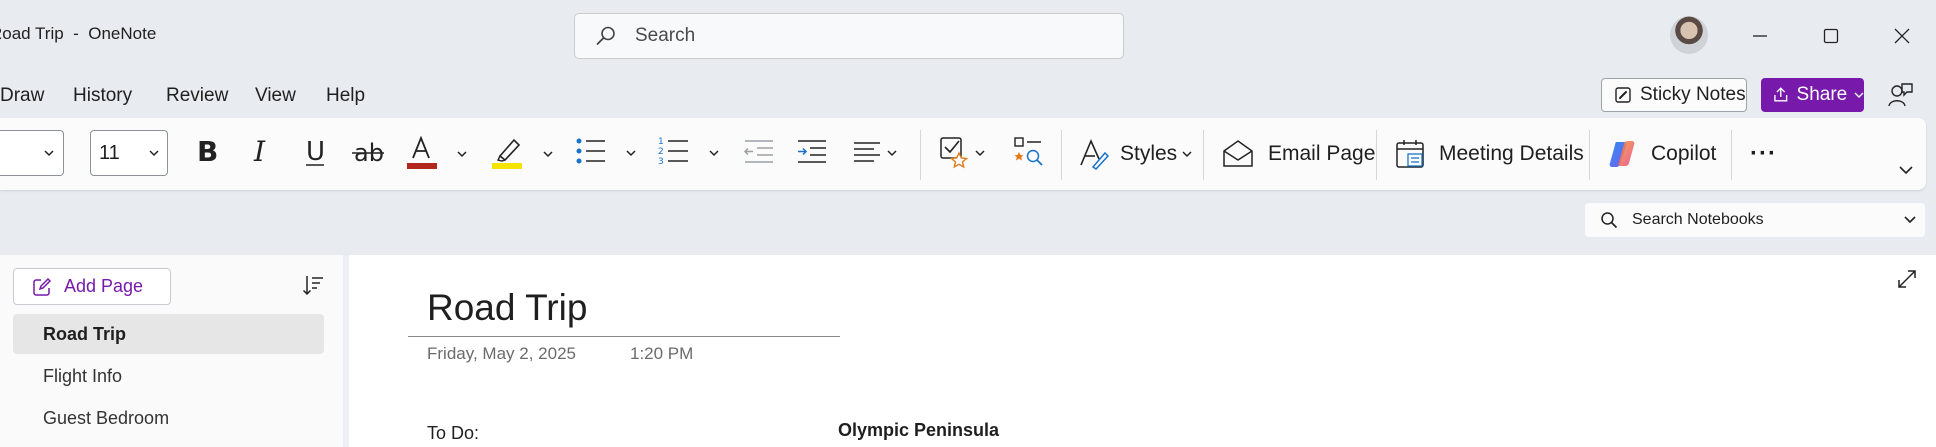  I want to click on italic-button: I, so click(262, 153).